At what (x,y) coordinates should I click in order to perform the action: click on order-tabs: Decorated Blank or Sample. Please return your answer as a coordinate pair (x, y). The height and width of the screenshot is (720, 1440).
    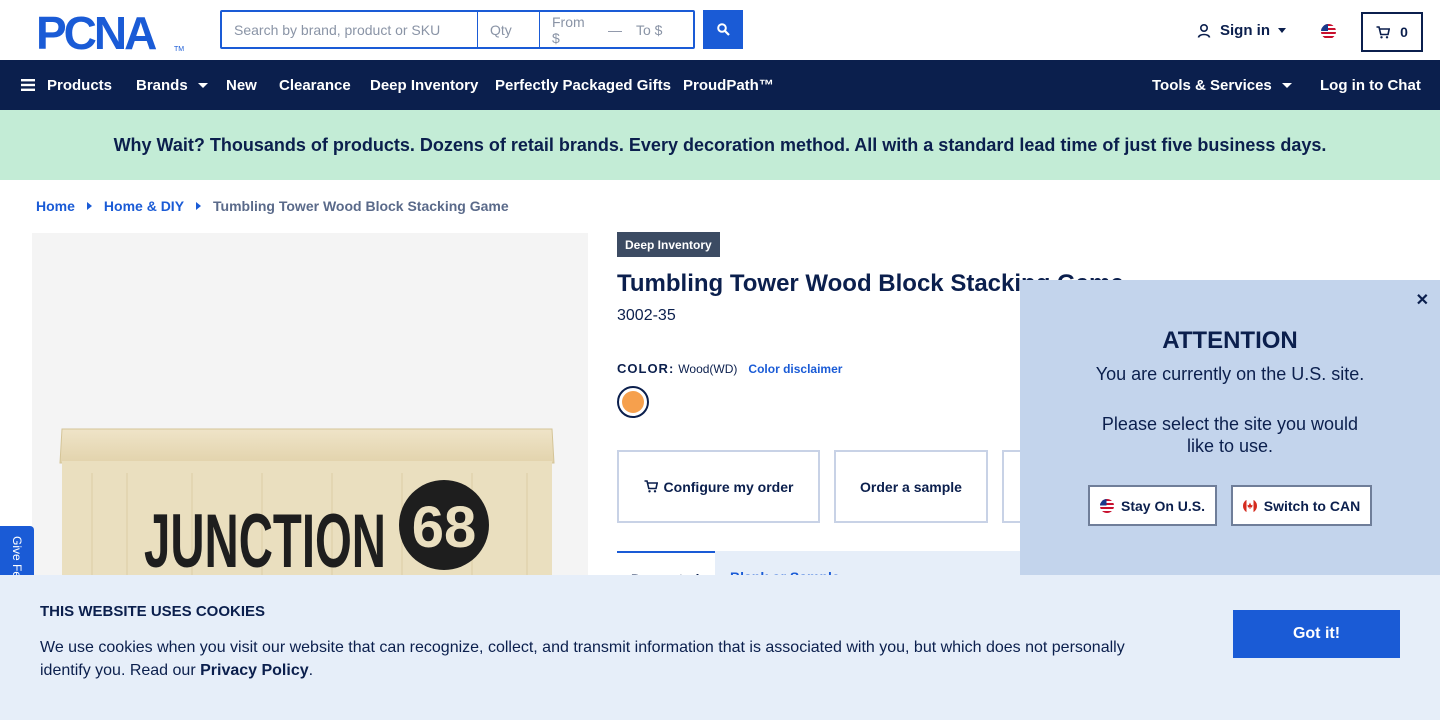
    Looking at the image, I should click on (818, 563).